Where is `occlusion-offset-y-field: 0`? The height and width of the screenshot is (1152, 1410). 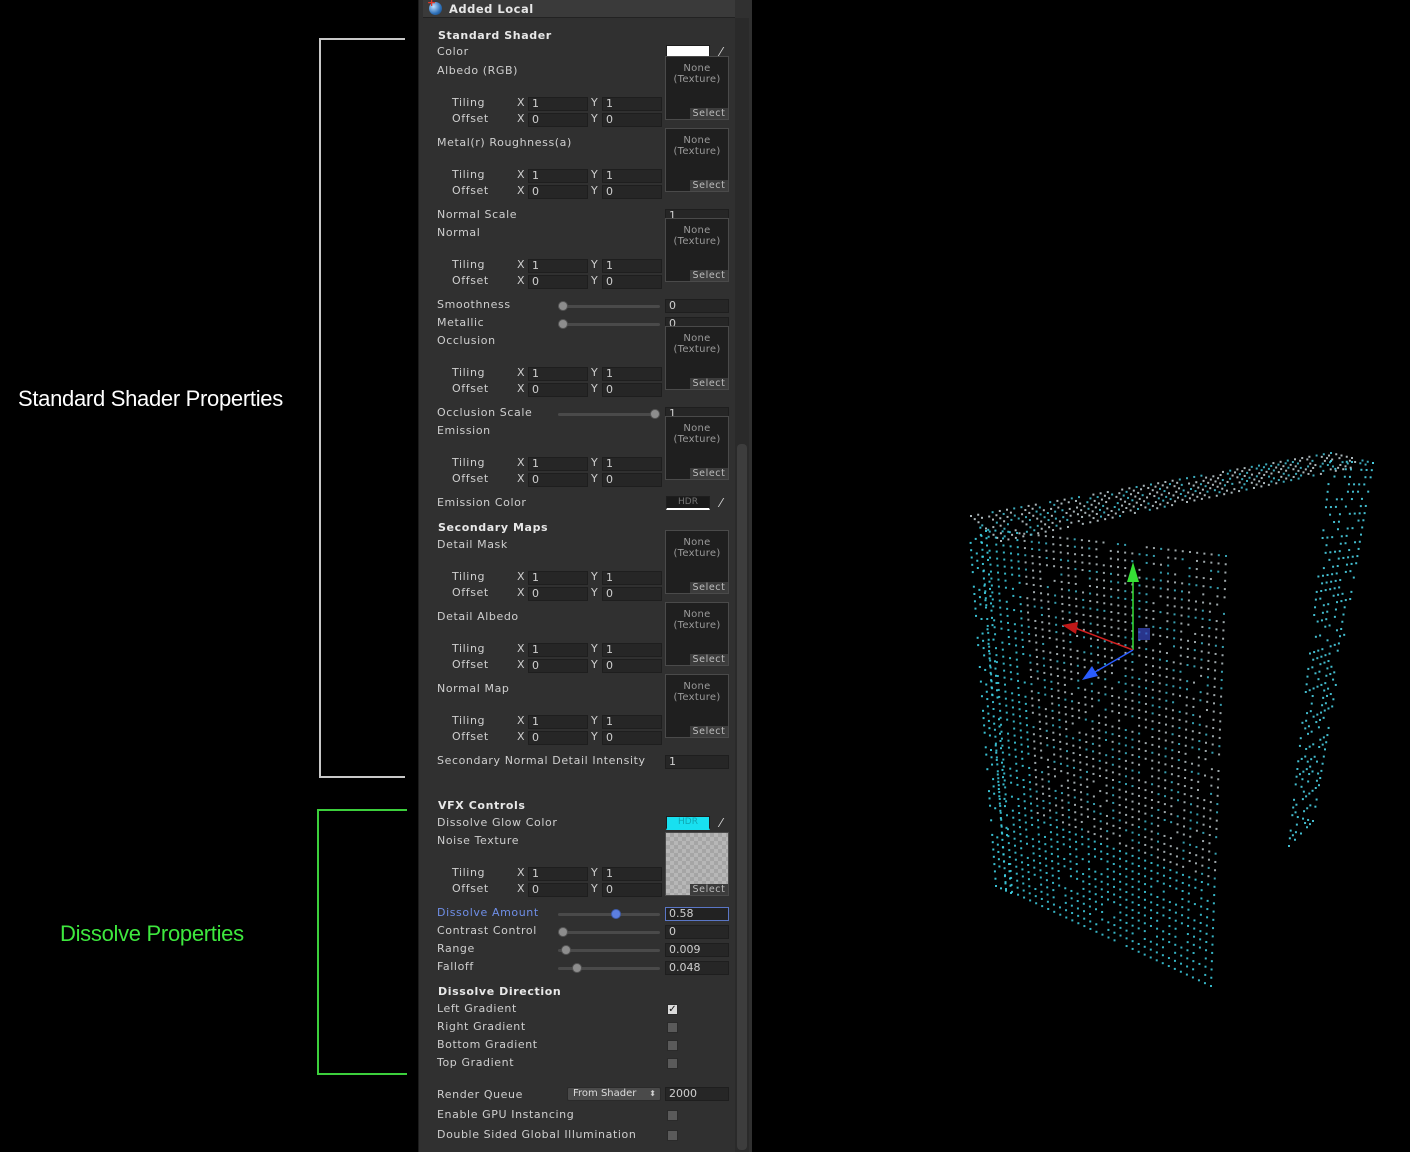
occlusion-offset-y-field: 0 is located at coordinates (632, 390).